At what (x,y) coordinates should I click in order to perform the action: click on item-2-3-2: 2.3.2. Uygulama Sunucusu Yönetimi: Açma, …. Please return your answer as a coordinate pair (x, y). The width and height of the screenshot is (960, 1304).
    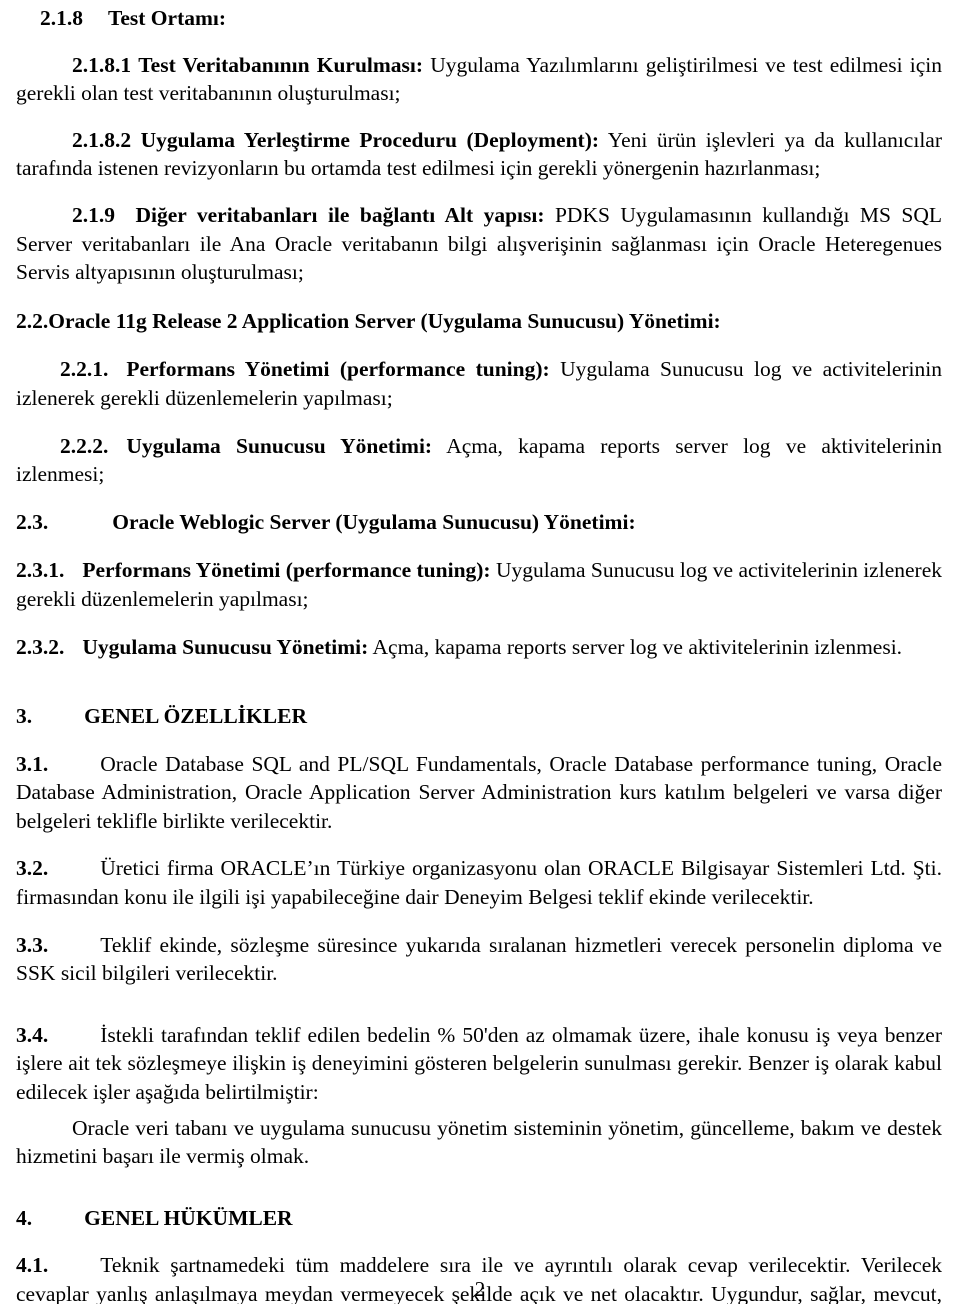
    Looking at the image, I should click on (479, 647).